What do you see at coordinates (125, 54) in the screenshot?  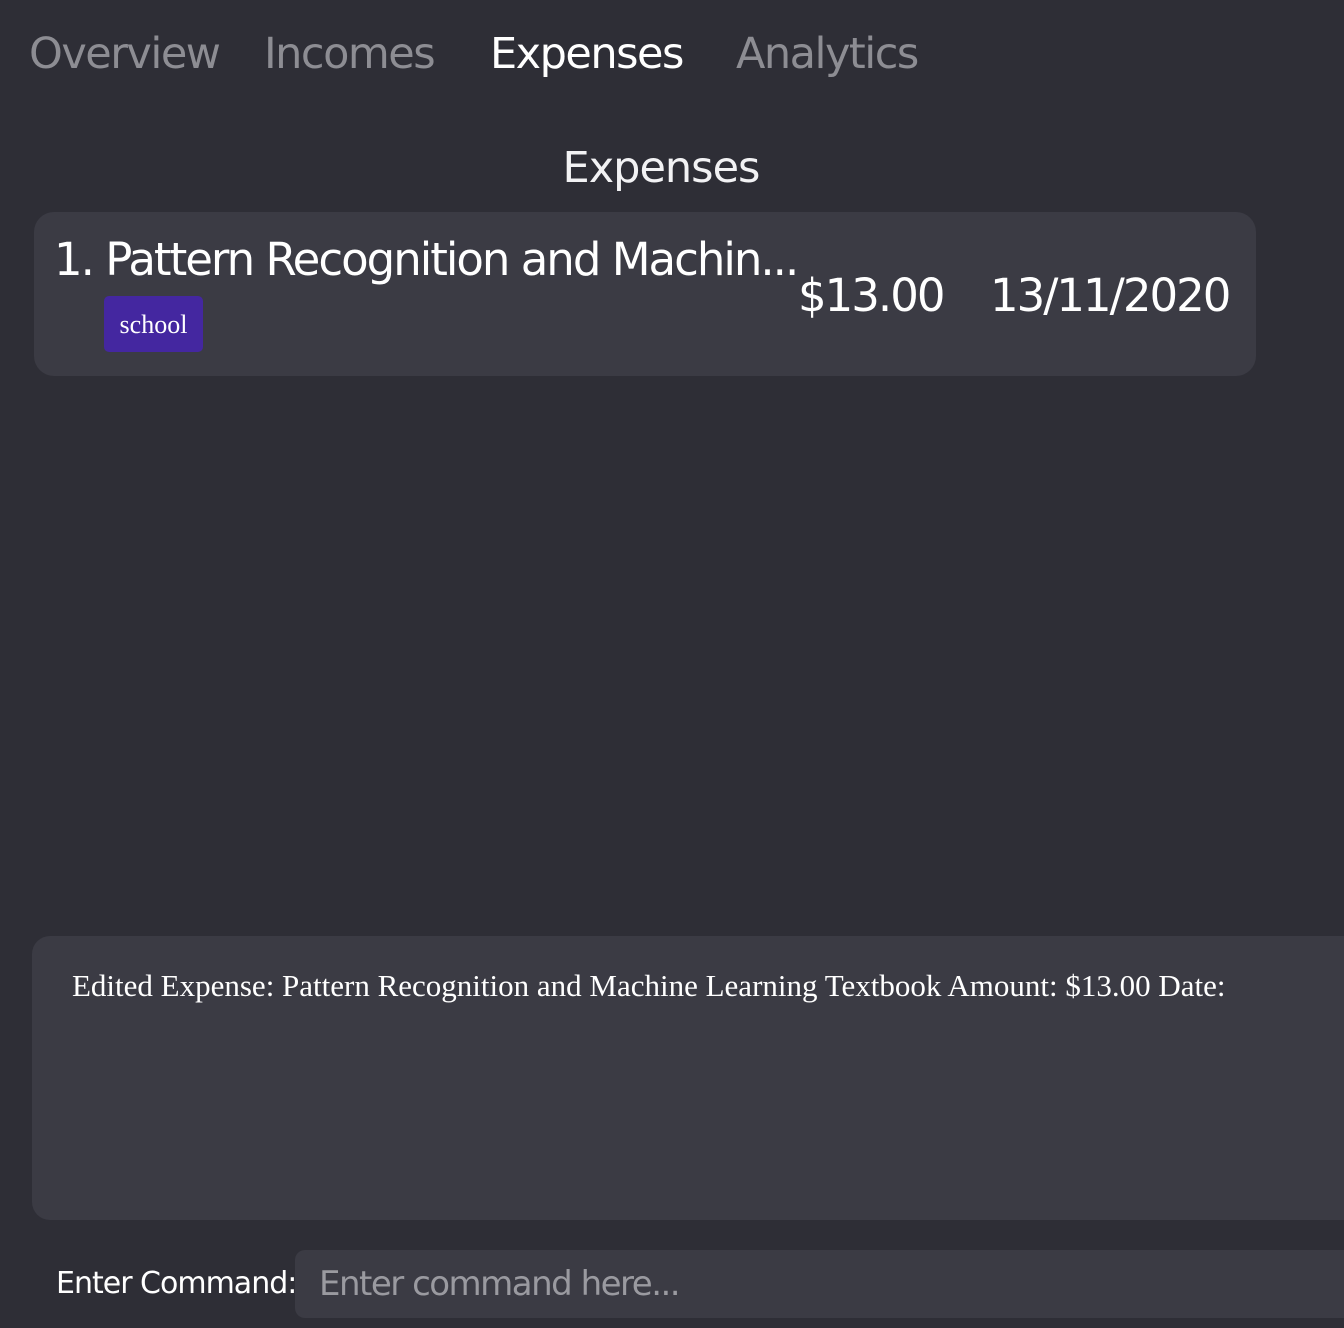 I see `tab-overview: Overview` at bounding box center [125, 54].